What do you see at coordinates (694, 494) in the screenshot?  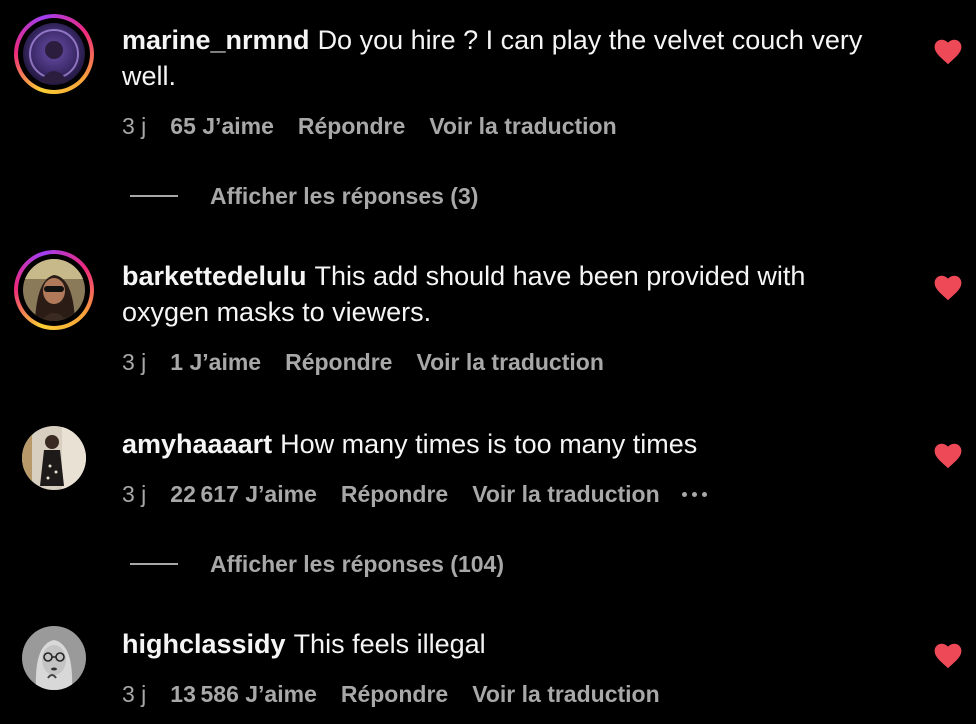 I see `more-dots-icon` at bounding box center [694, 494].